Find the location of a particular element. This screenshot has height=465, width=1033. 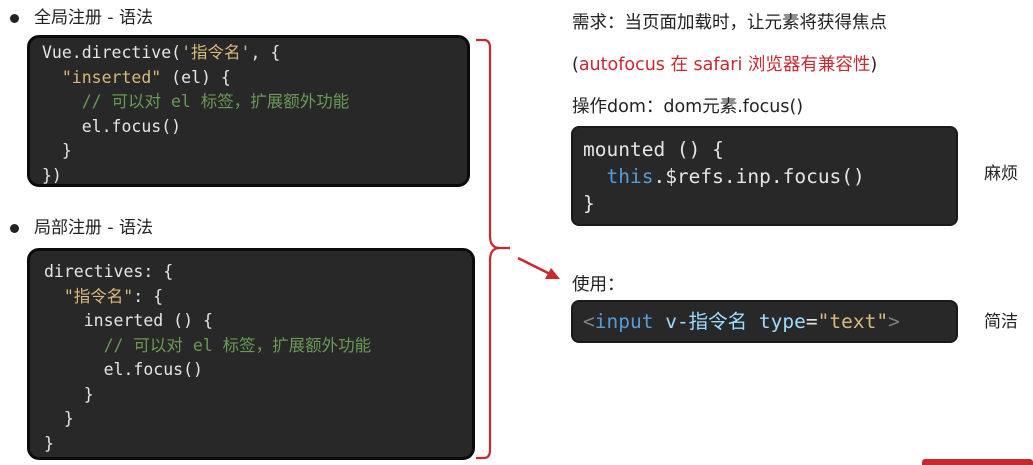

usage-label: 使用： is located at coordinates (598, 285).